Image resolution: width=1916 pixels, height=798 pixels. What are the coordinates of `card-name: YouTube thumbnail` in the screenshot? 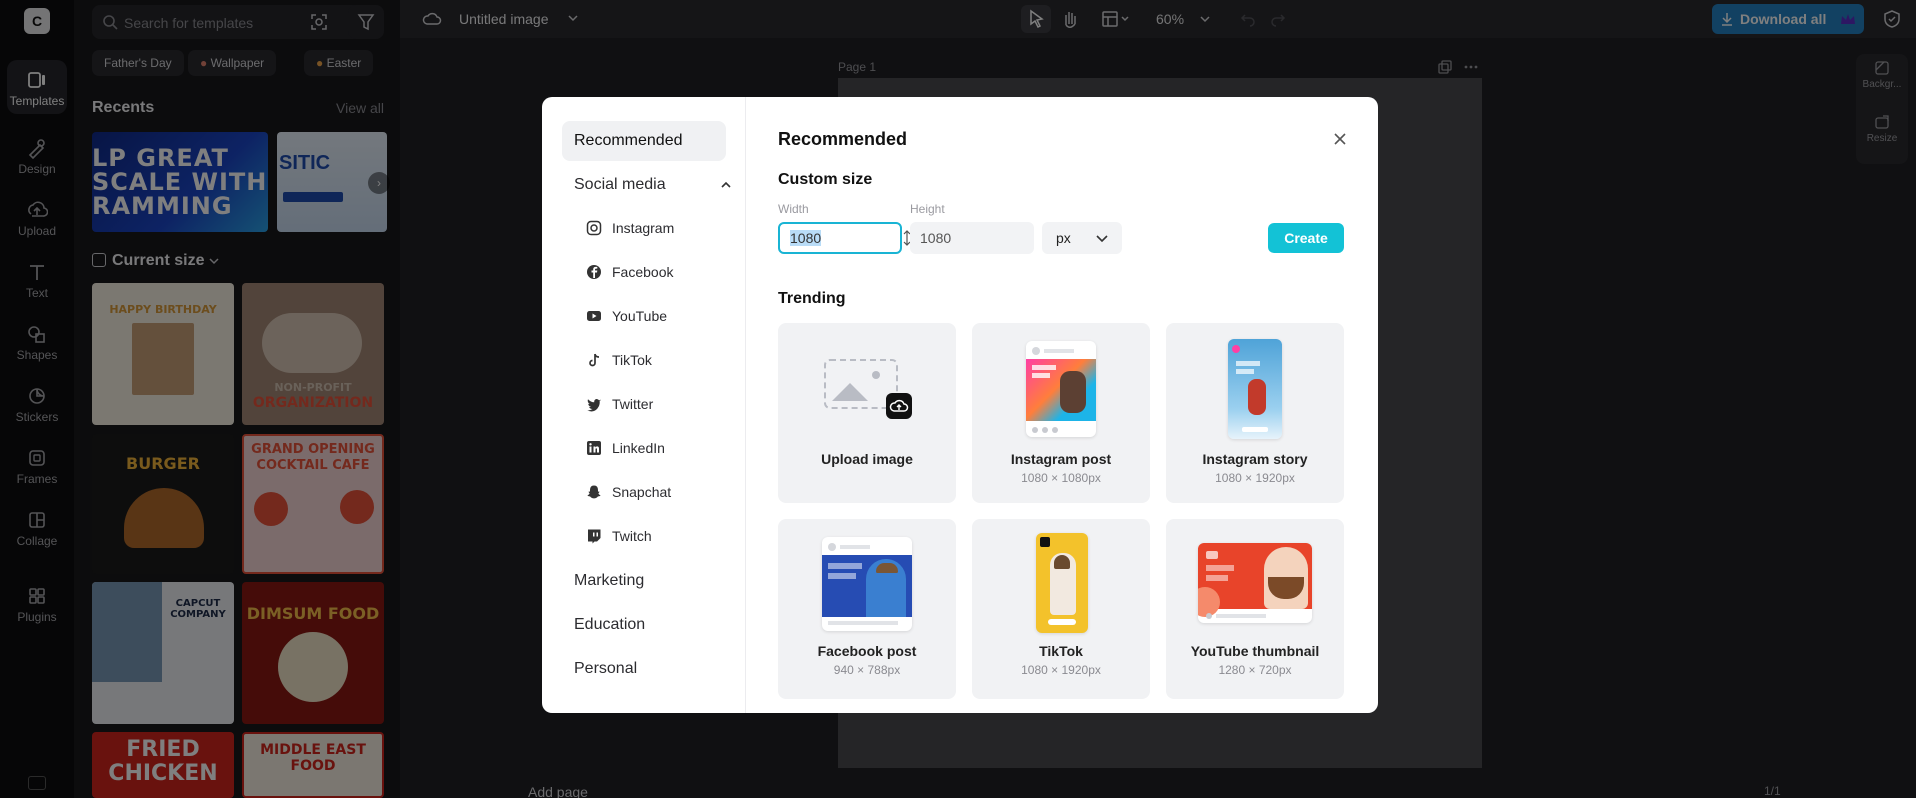 It's located at (1255, 651).